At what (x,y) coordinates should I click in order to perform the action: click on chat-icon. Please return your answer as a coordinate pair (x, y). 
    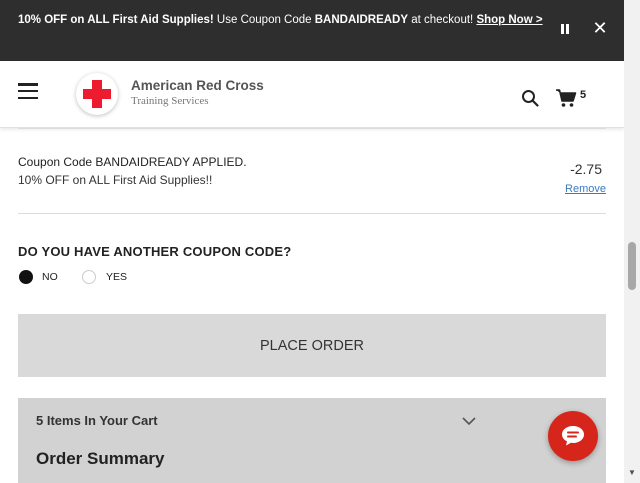
    Looking at the image, I should click on (573, 436).